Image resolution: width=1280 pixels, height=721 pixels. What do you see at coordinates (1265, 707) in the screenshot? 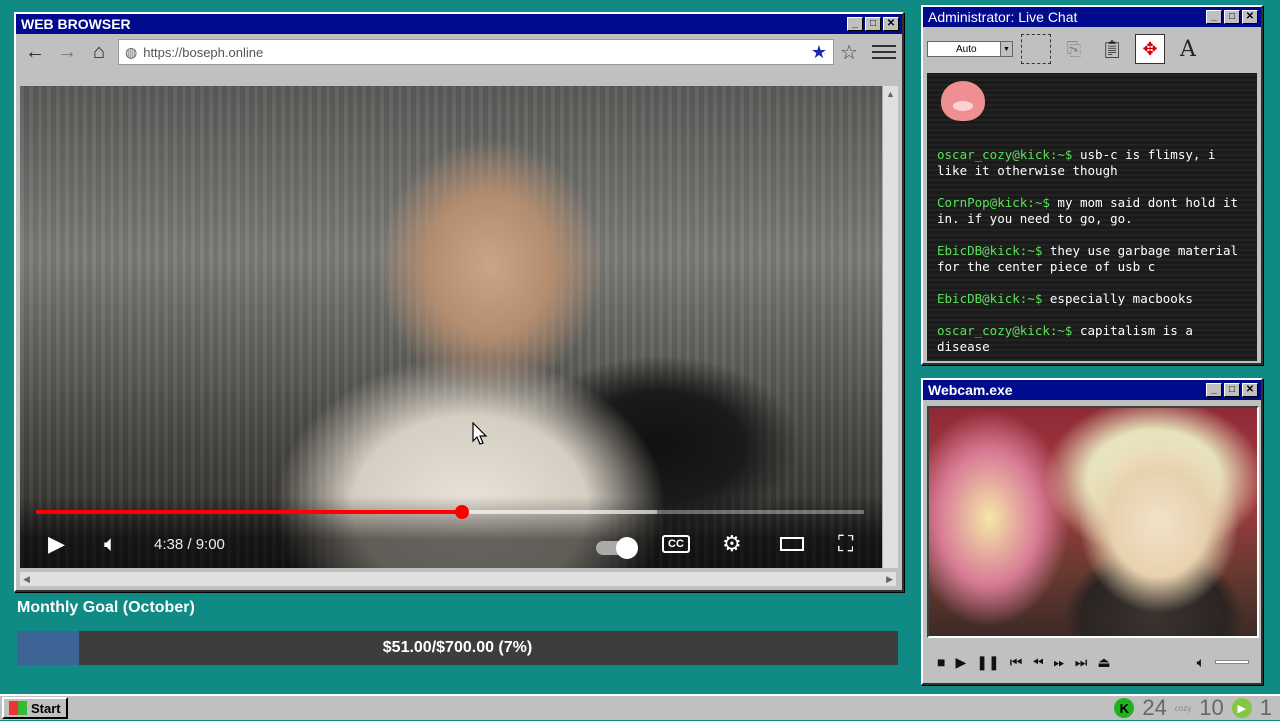
I see `rumble-viewer-count: 1` at bounding box center [1265, 707].